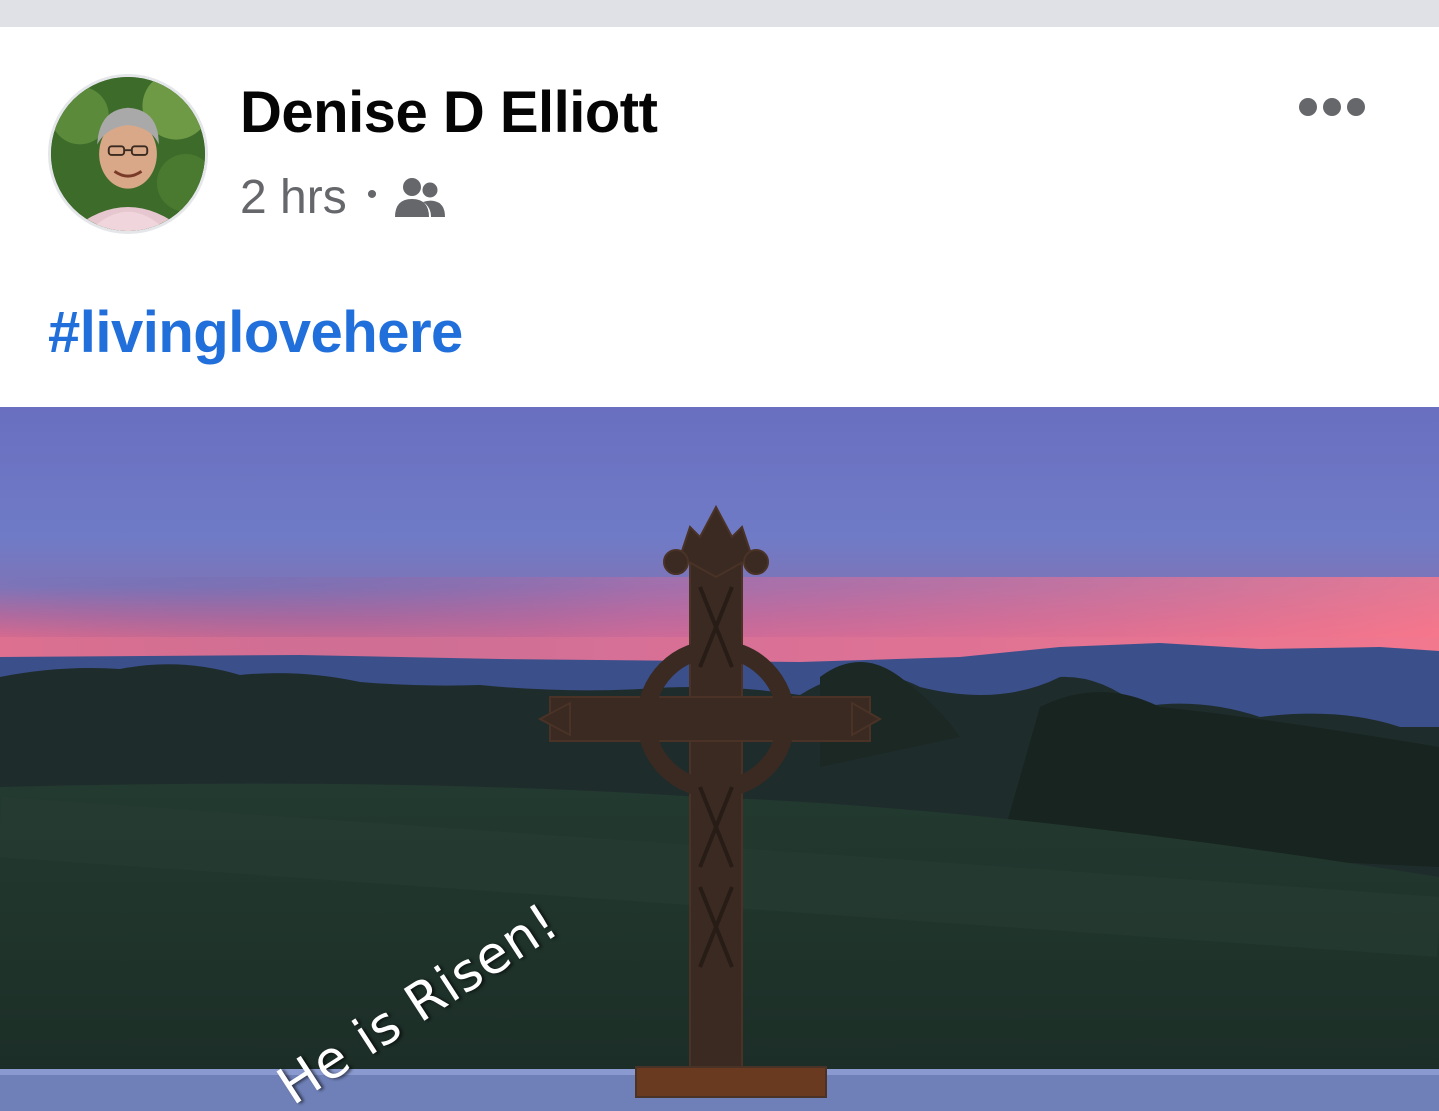  I want to click on post-timestamp: 2 hrs, so click(293, 197).